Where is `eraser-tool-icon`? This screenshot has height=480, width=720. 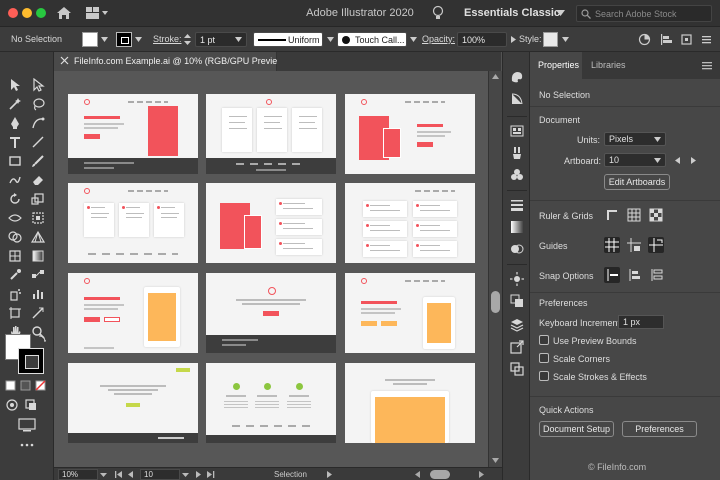 eraser-tool-icon is located at coordinates (38, 180).